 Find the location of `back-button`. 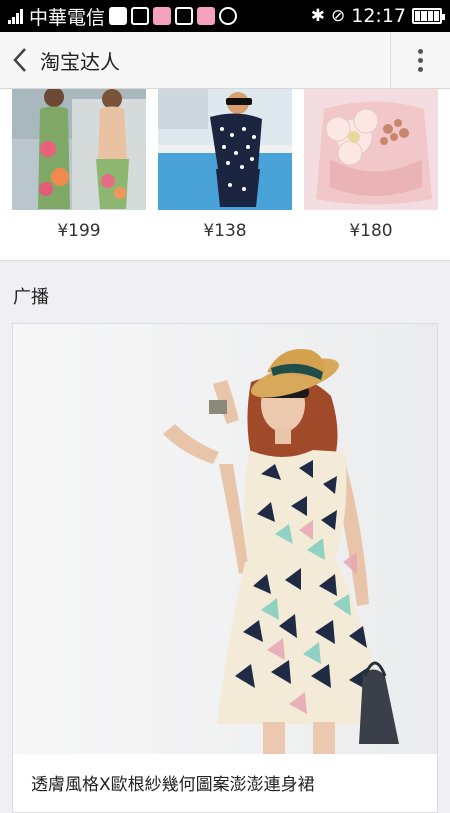

back-button is located at coordinates (20, 60).